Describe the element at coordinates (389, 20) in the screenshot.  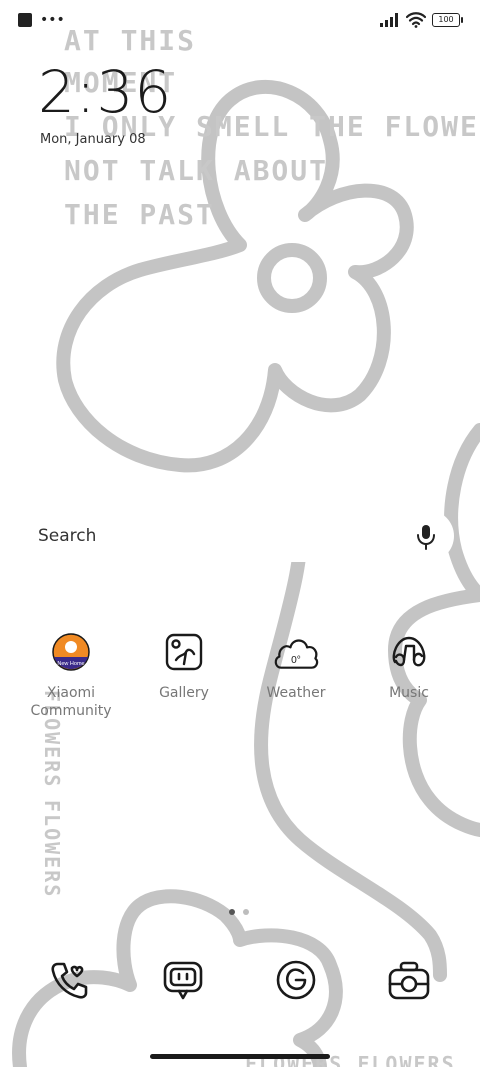
I see `signal-icon` at that location.